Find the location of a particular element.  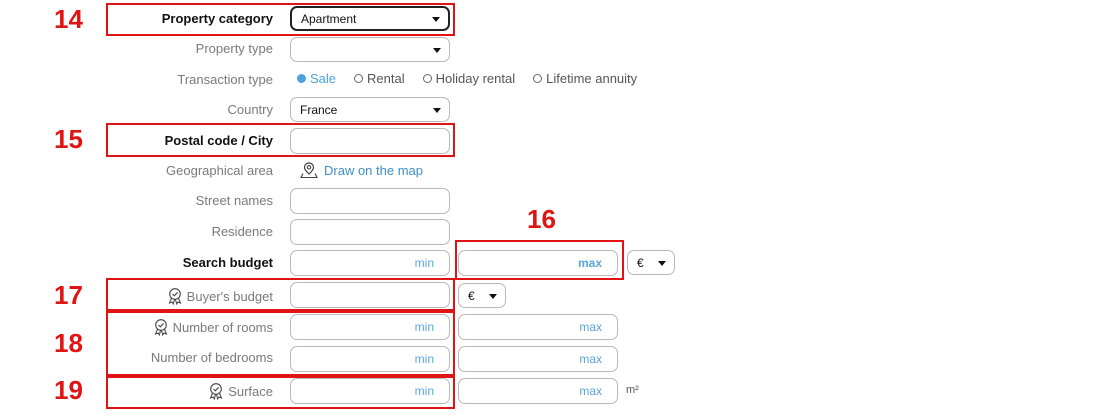

buyers-budget-text: Buyer's budget is located at coordinates (229, 296).